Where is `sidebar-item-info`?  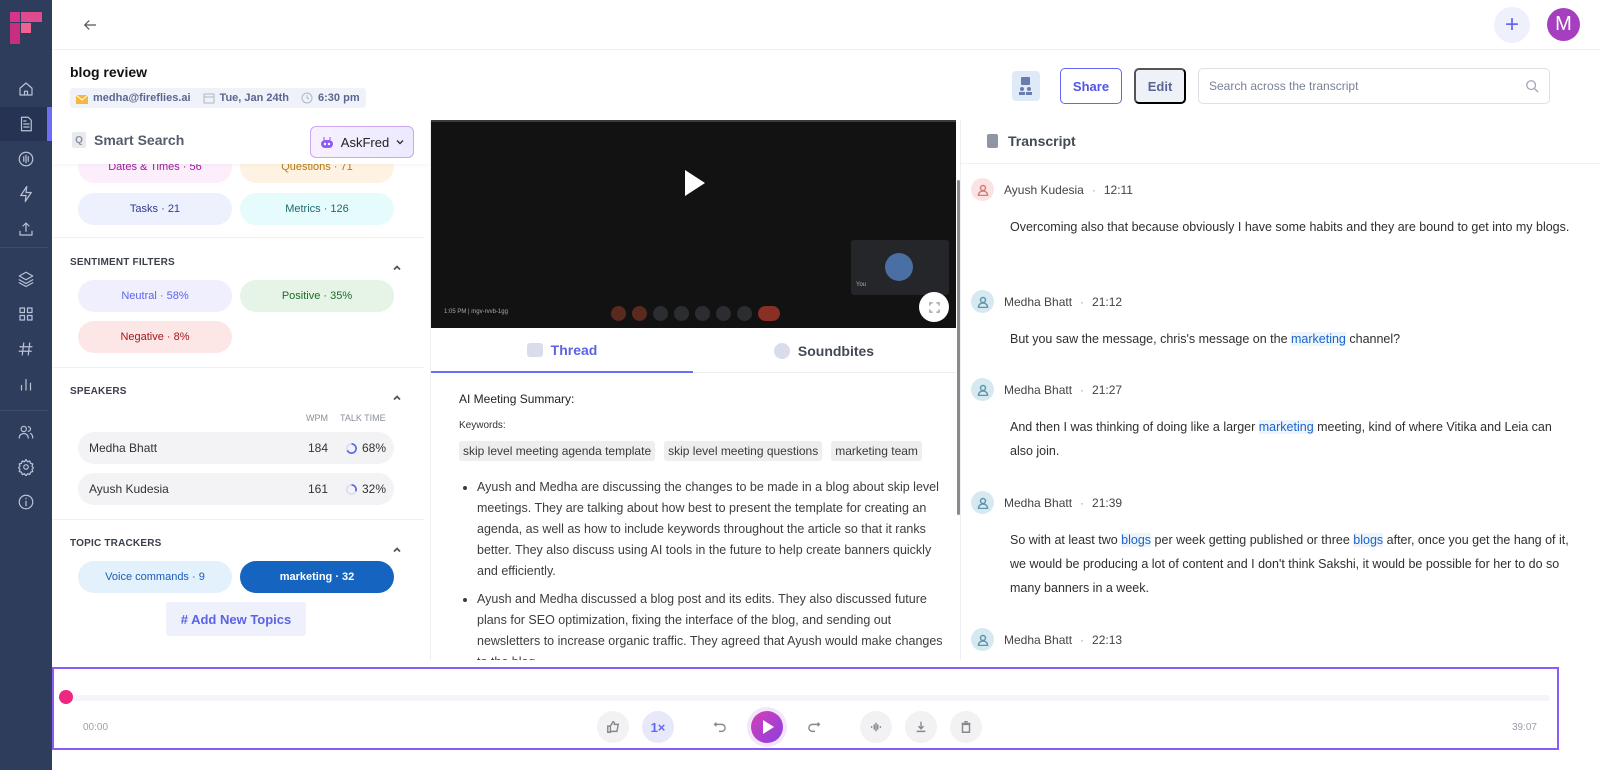 sidebar-item-info is located at coordinates (26, 502).